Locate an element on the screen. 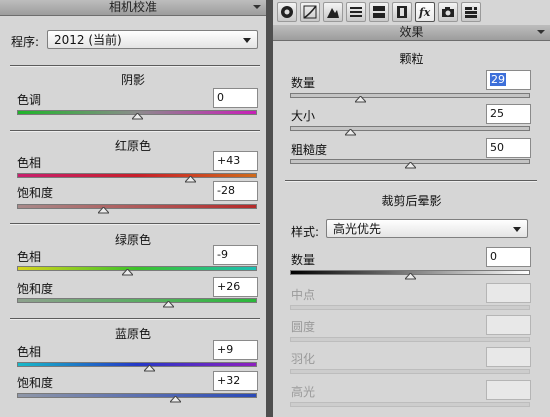 The width and height of the screenshot is (550, 417). detail-icon is located at coordinates (333, 13).